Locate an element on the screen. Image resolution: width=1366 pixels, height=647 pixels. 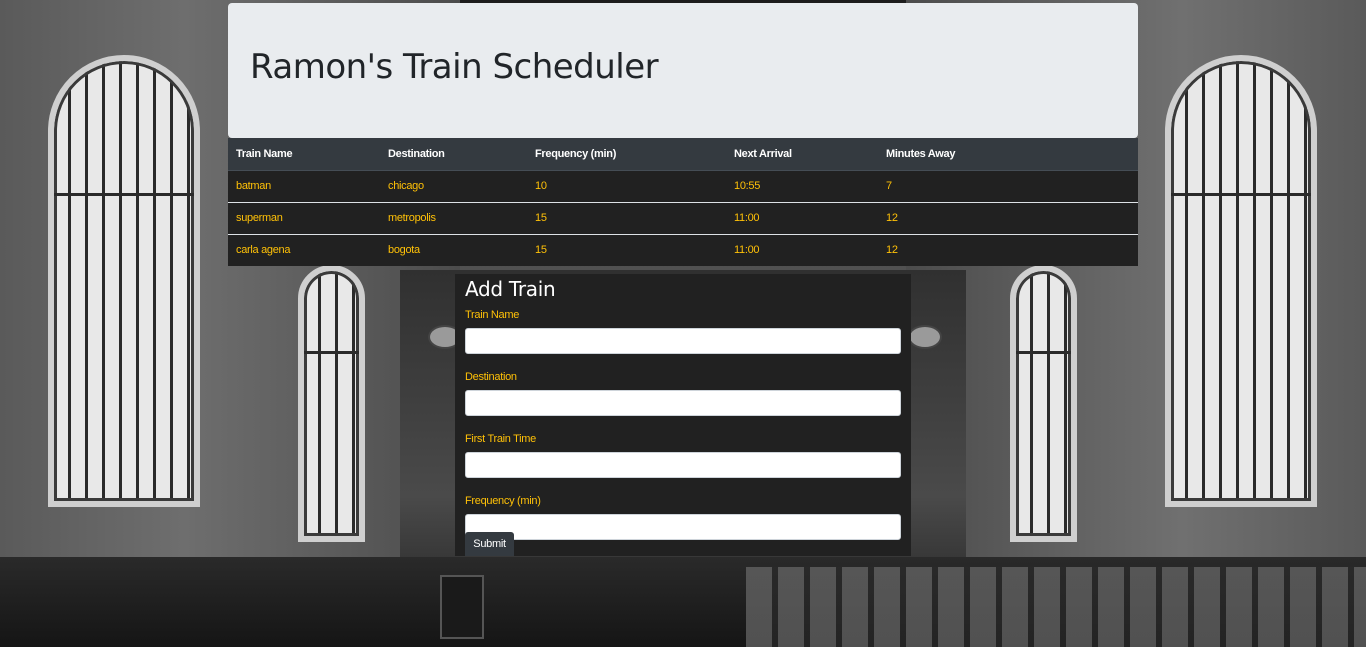
first-train-time-label: First Train Time is located at coordinates (500, 439).